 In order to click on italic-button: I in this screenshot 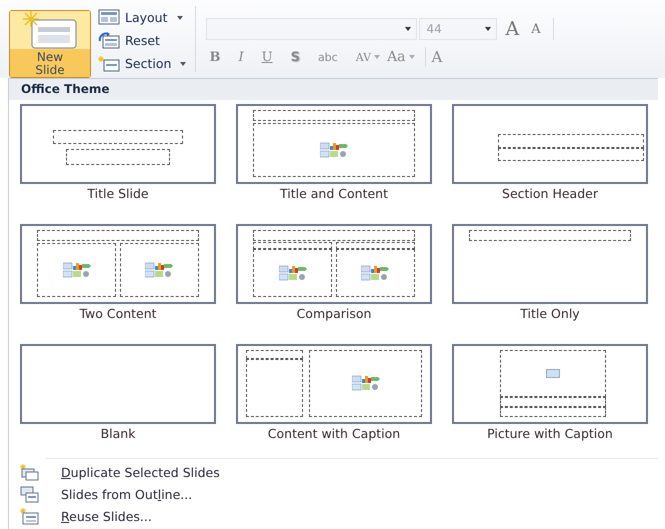, I will do `click(241, 57)`.